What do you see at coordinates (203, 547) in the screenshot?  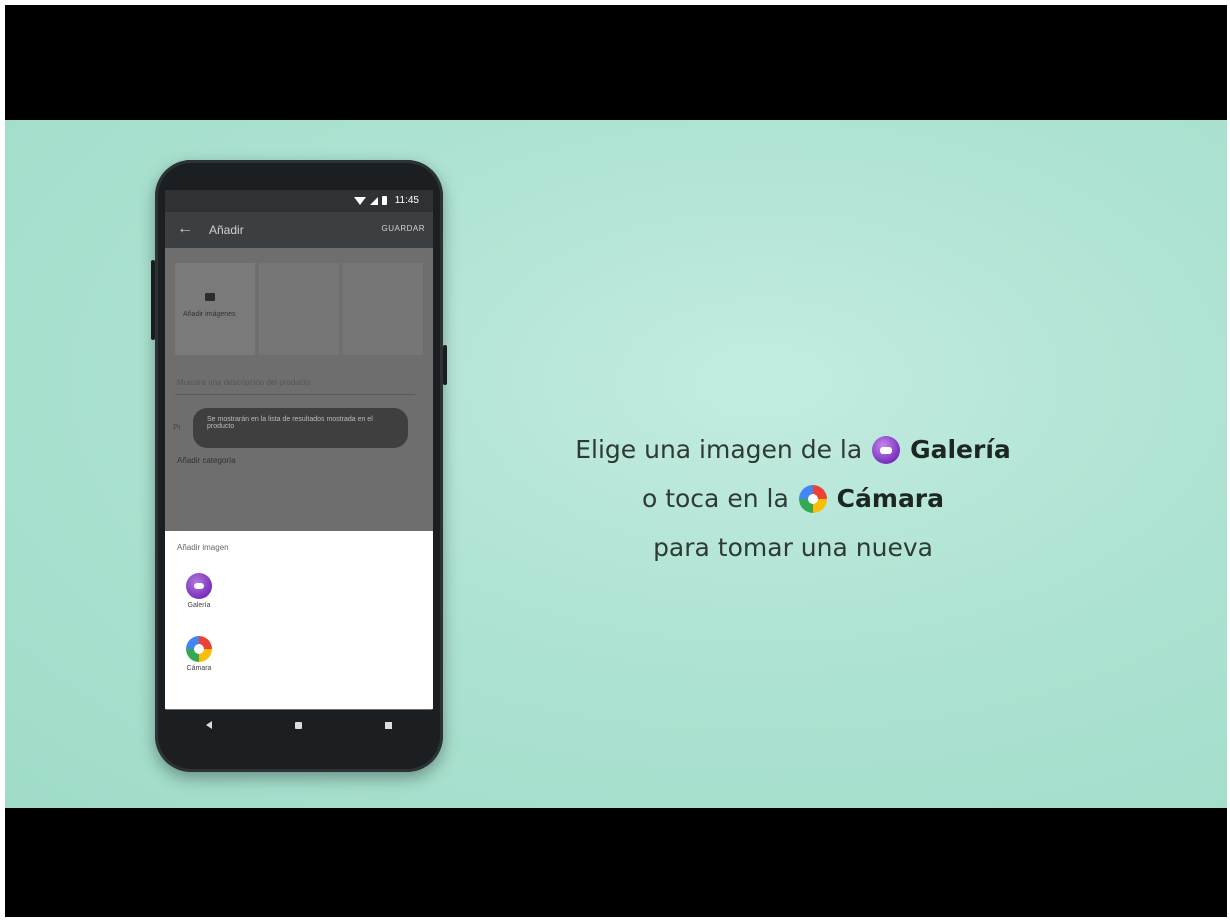 I see `sheet-title: Añadir imagen` at bounding box center [203, 547].